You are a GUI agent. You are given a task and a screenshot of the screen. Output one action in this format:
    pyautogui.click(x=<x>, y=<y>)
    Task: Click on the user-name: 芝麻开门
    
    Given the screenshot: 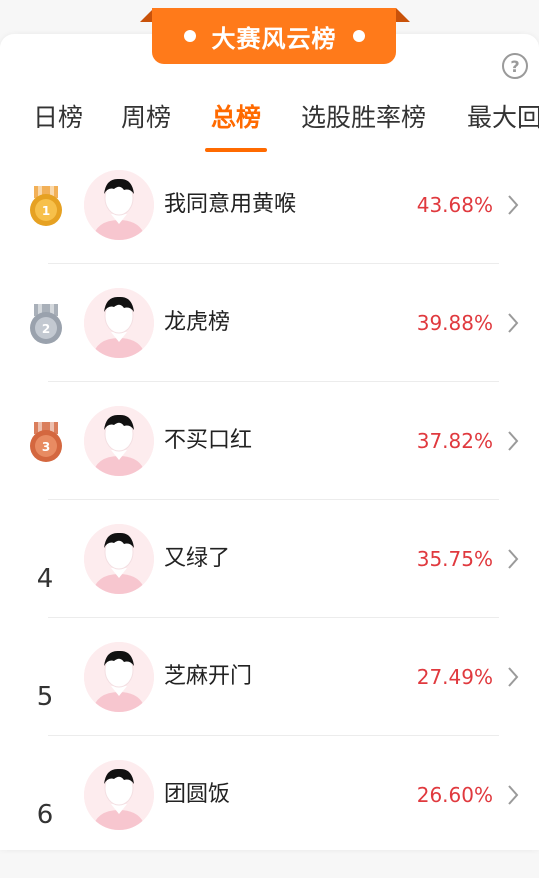 What is the action you would take?
    pyautogui.click(x=208, y=676)
    